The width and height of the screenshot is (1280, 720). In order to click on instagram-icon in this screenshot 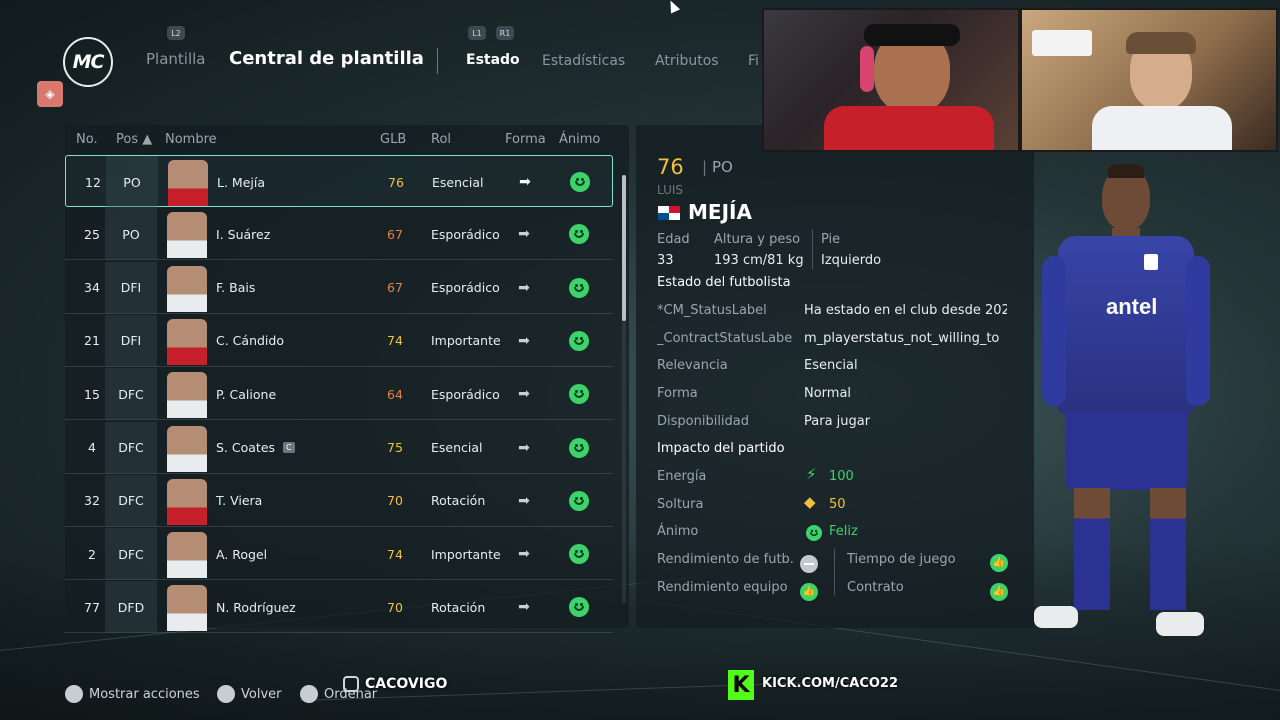, I will do `click(351, 684)`.